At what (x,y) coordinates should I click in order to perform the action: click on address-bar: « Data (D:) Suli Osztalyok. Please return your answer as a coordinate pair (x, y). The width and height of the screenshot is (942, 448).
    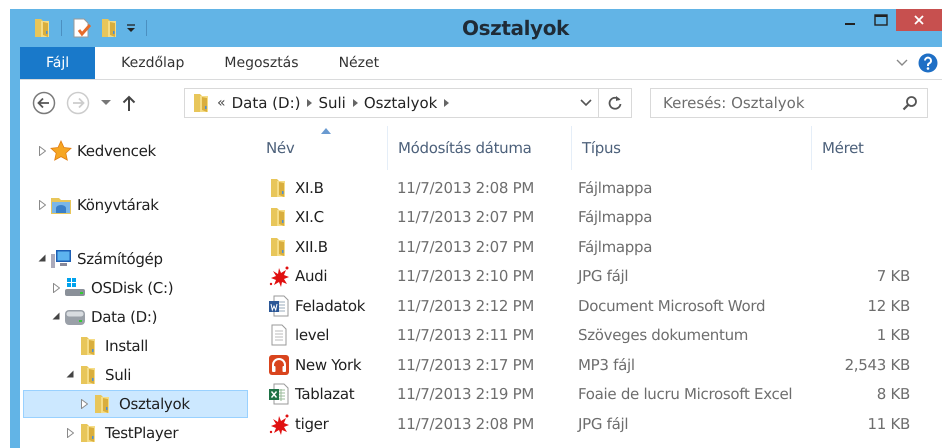
    Looking at the image, I should click on (408, 103).